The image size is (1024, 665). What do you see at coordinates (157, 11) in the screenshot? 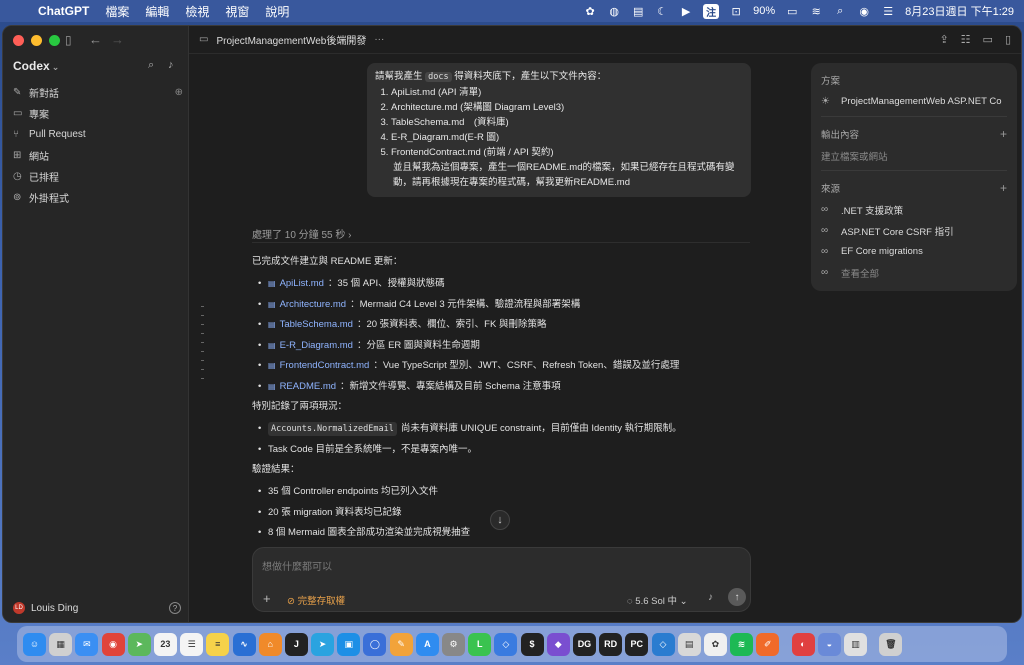
I see `menu-edit: 編輯` at bounding box center [157, 11].